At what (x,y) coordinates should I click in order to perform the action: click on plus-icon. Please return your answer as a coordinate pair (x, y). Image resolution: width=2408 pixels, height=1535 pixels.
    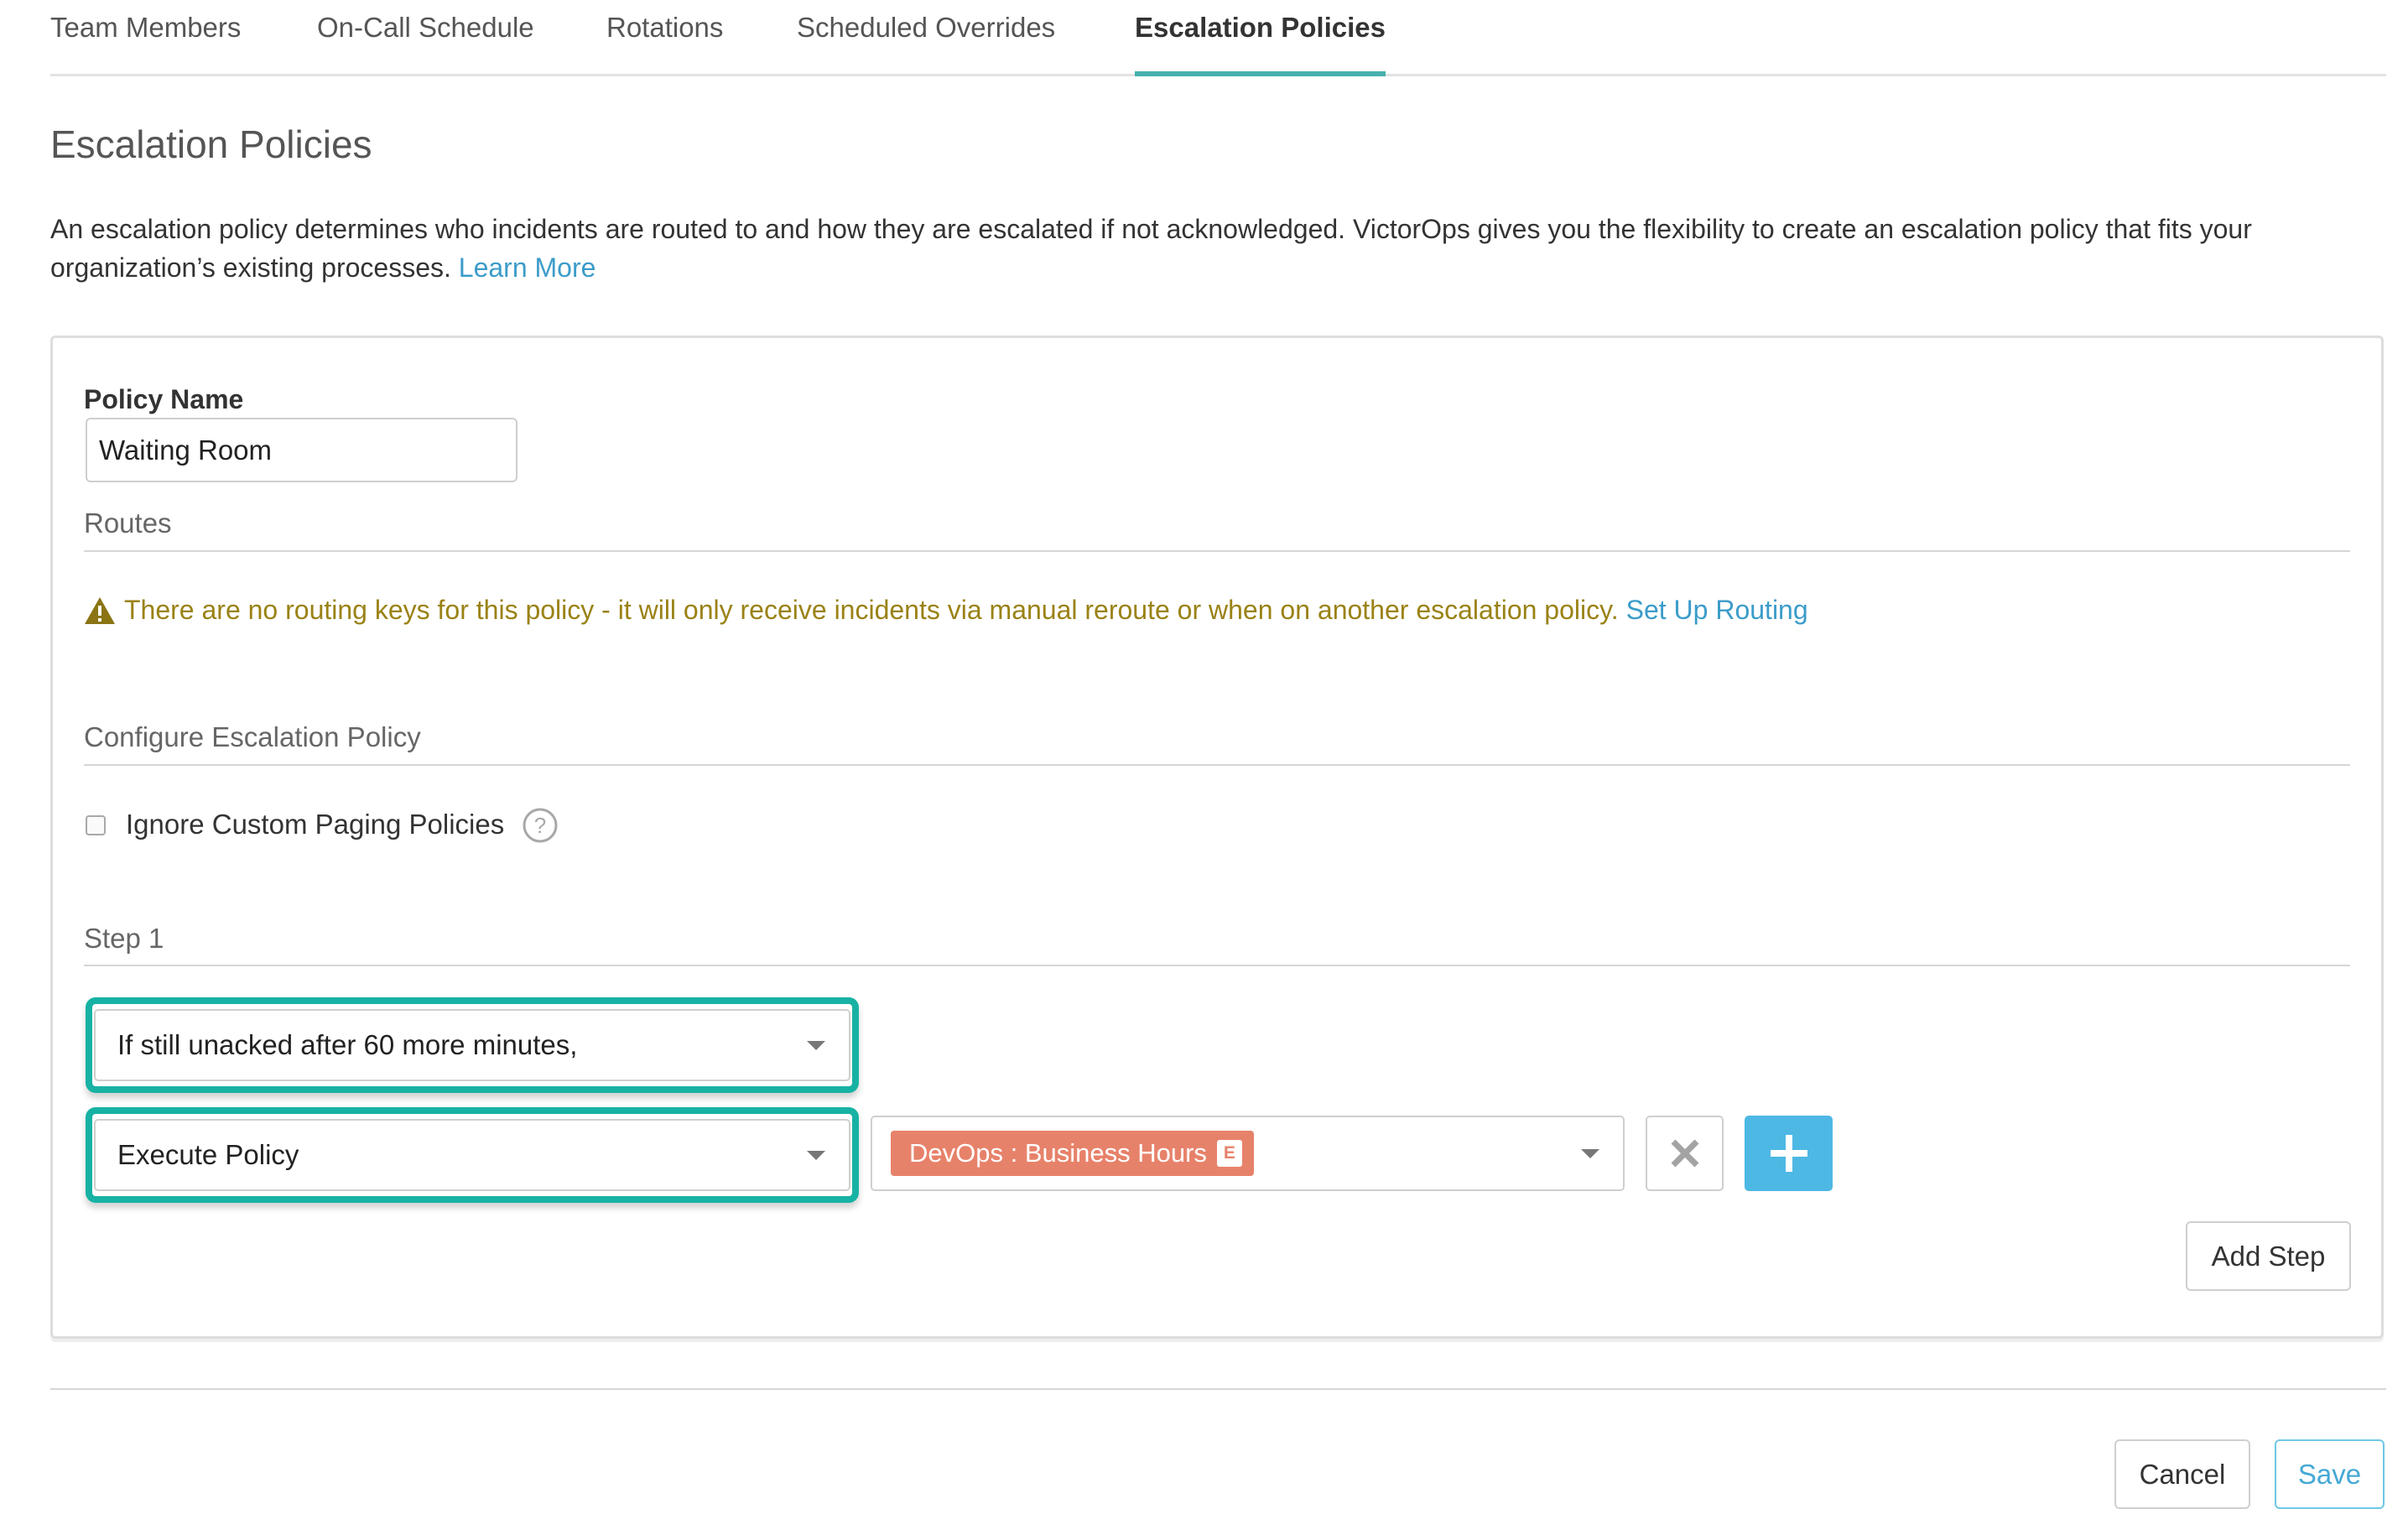
    Looking at the image, I should click on (1788, 1154).